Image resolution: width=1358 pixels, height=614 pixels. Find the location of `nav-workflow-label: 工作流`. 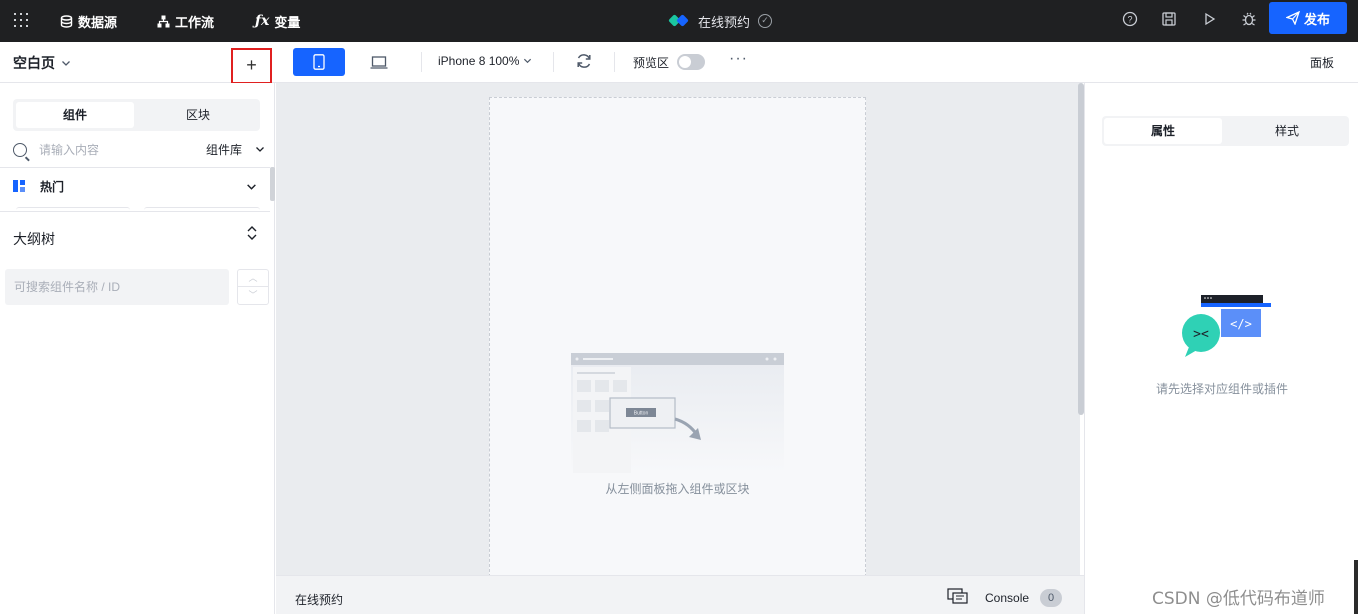

nav-workflow-label: 工作流 is located at coordinates (195, 22).